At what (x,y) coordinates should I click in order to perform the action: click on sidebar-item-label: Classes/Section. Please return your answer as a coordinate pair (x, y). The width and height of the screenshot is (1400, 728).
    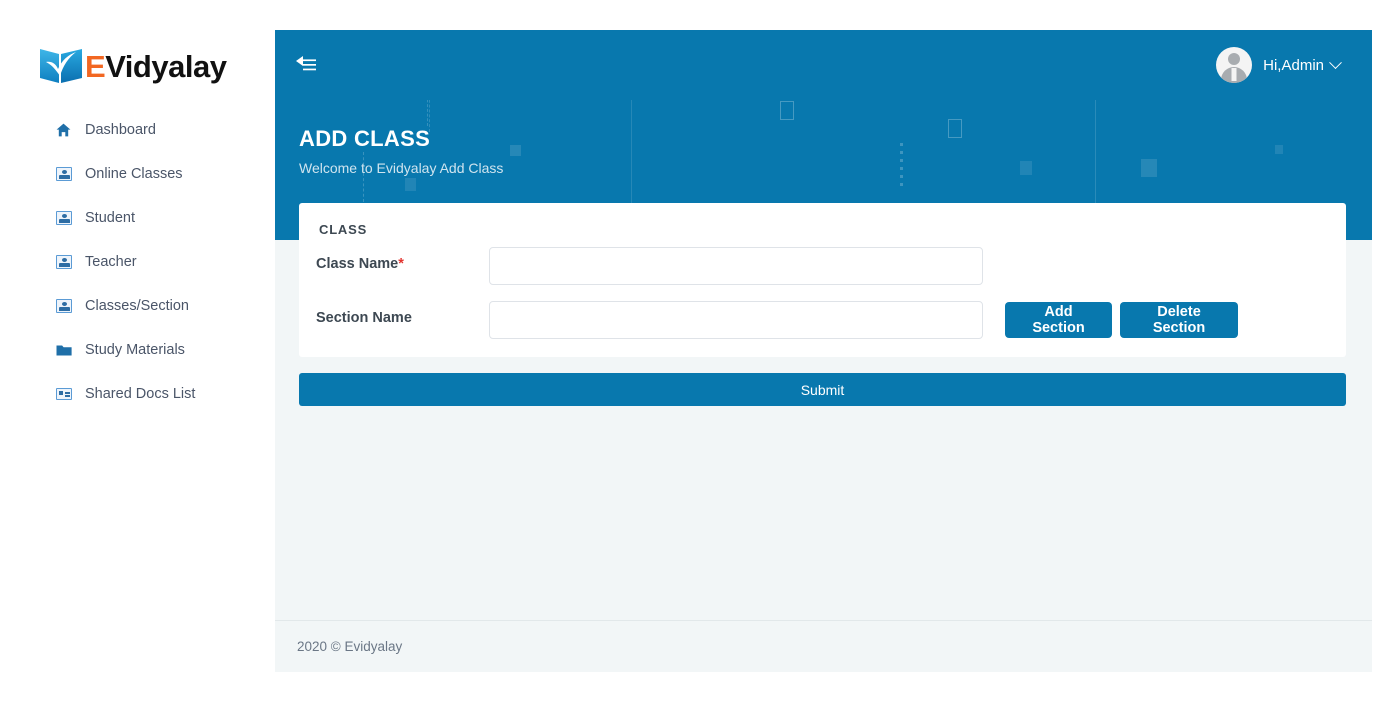
    Looking at the image, I should click on (137, 305).